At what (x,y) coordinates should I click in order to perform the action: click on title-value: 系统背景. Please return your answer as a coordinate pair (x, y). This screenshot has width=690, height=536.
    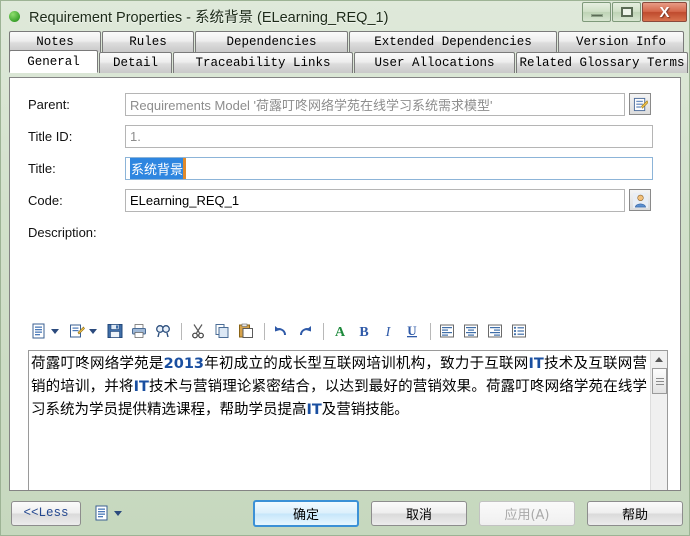
    Looking at the image, I should click on (158, 168).